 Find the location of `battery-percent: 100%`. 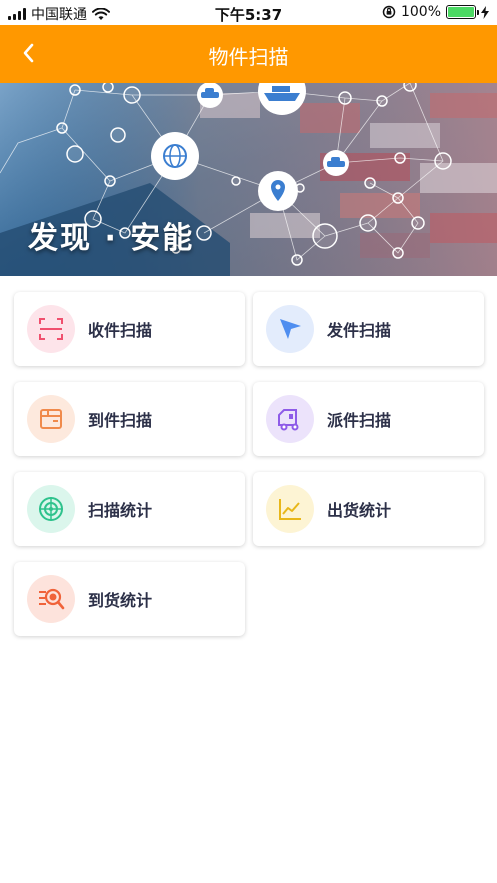

battery-percent: 100% is located at coordinates (420, 12).